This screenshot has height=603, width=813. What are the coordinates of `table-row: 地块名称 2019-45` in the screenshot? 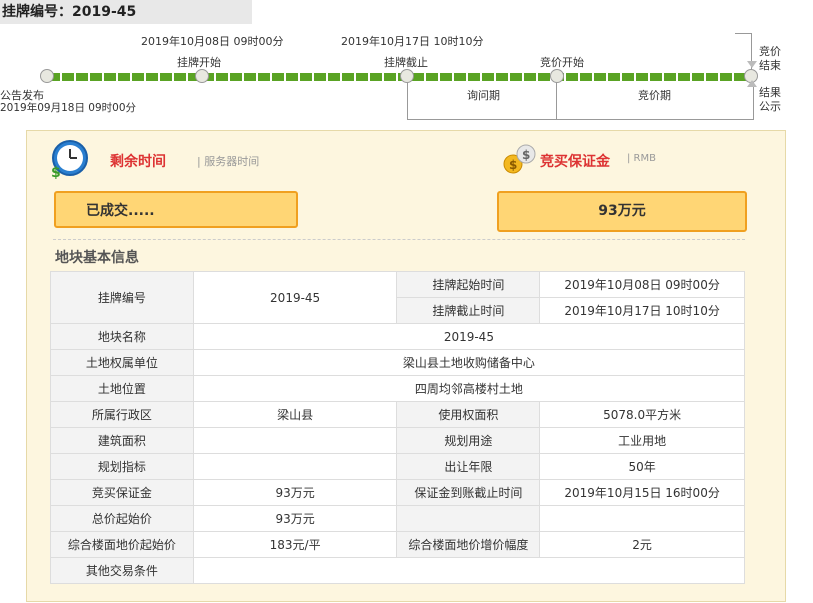 It's located at (398, 336).